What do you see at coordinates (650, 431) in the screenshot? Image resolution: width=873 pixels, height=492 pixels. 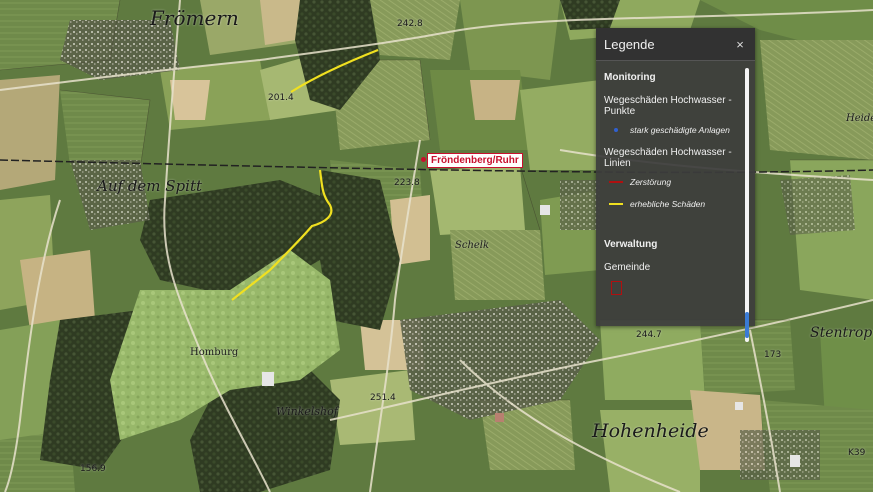 I see `place-label-hohenheide: Hohenheide` at bounding box center [650, 431].